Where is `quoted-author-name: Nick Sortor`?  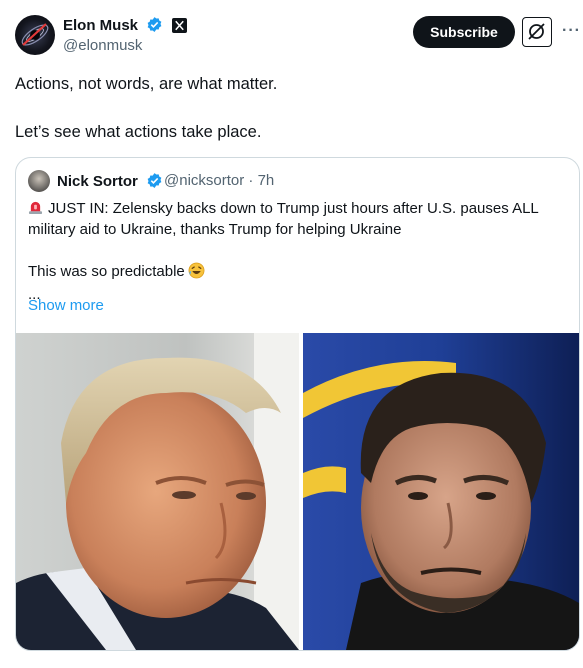
quoted-author-name: Nick Sortor is located at coordinates (97, 181).